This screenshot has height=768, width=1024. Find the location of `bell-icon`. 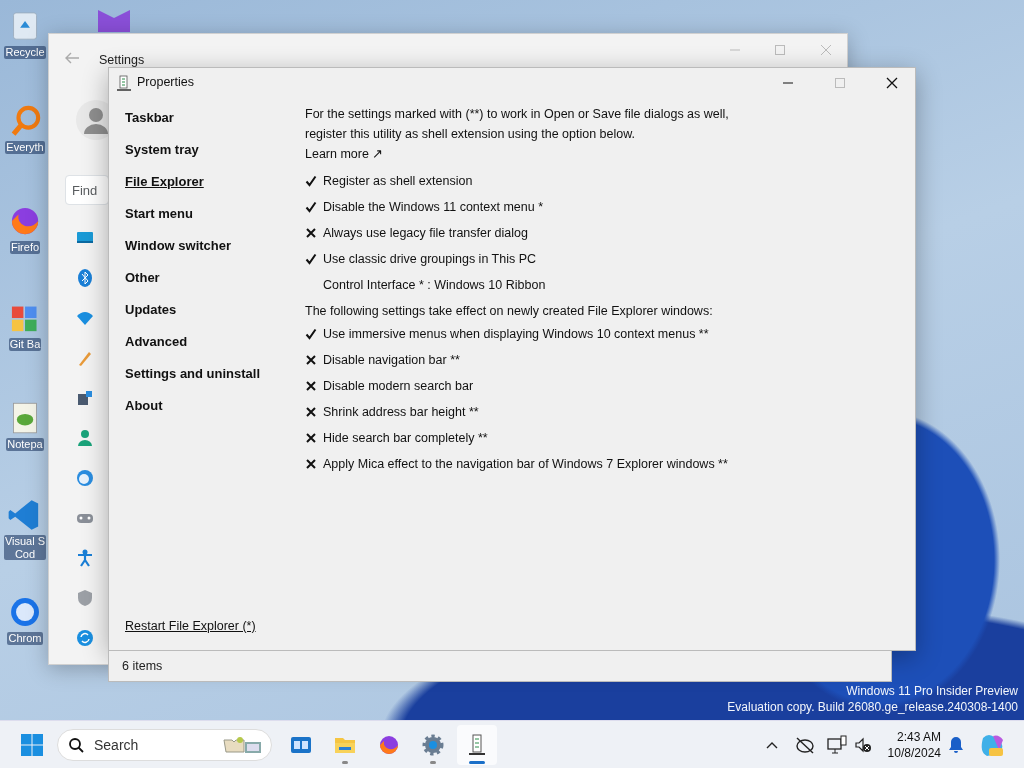

bell-icon is located at coordinates (956, 745).